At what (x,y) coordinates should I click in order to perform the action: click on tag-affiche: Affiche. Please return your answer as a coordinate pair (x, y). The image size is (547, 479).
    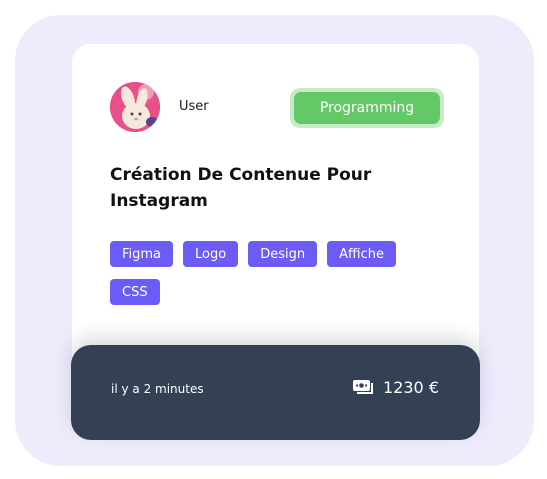
    Looking at the image, I should click on (361, 254).